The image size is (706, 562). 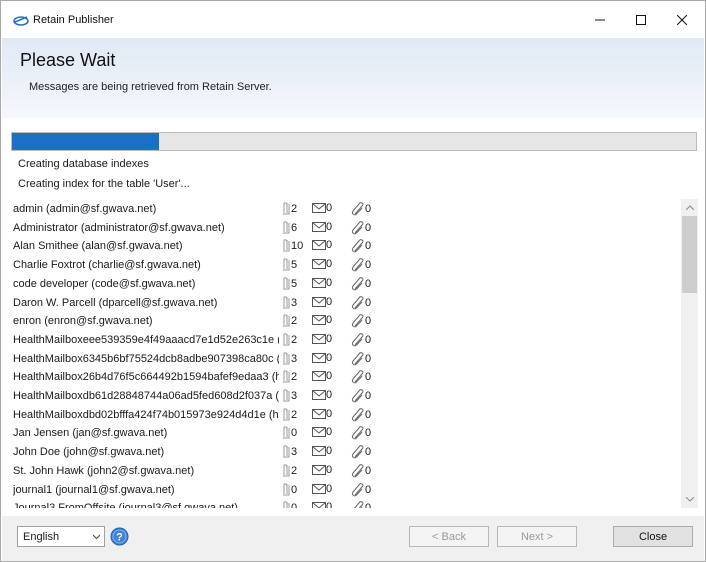 What do you see at coordinates (653, 536) in the screenshot?
I see `close-button: Close` at bounding box center [653, 536].